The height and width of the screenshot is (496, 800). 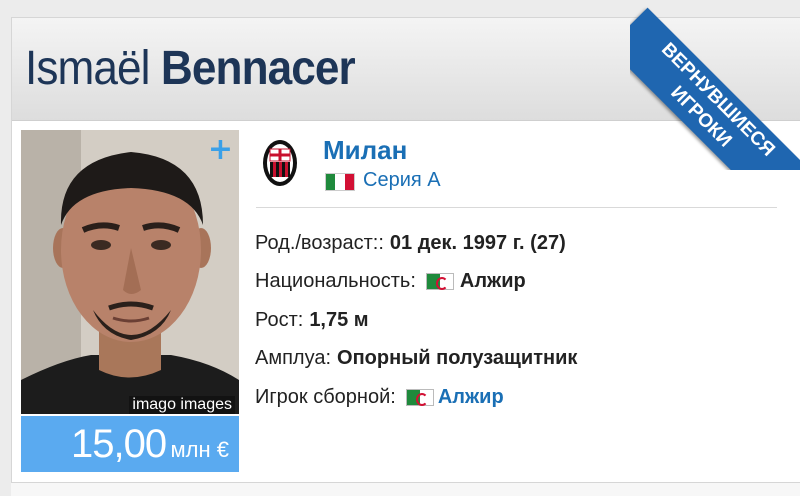 What do you see at coordinates (293, 358) in the screenshot?
I see `position-label: Амплуа:` at bounding box center [293, 358].